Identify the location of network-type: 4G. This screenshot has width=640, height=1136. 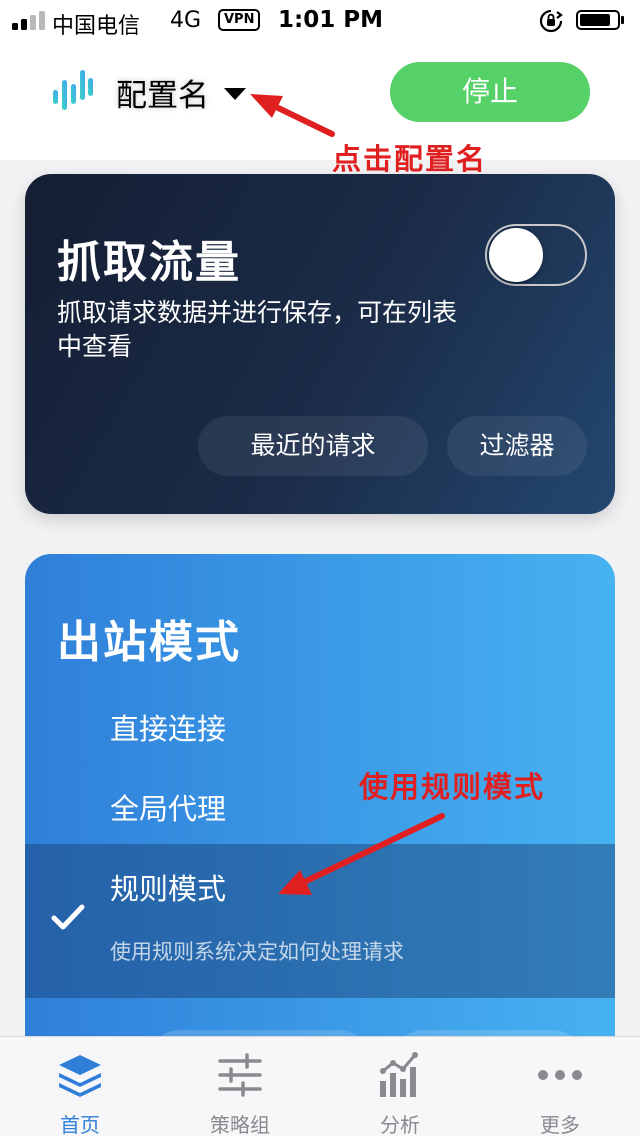
(186, 20).